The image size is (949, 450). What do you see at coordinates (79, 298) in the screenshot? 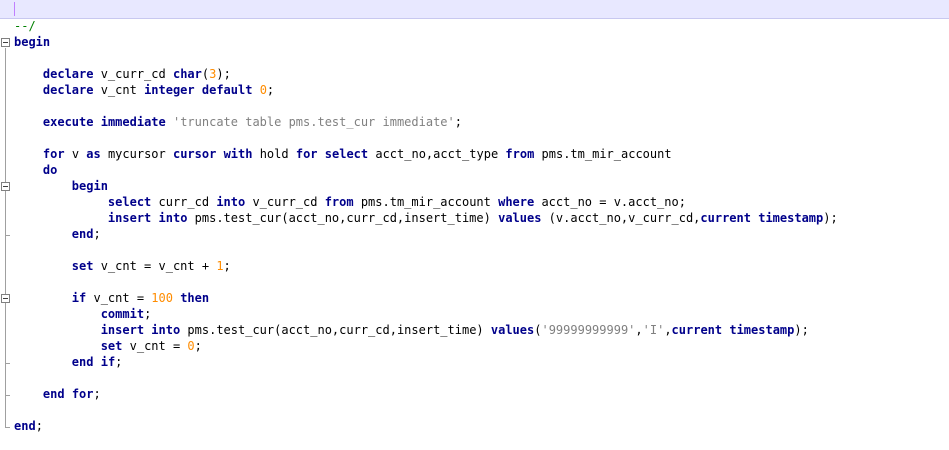
I see `keyword-token: if` at bounding box center [79, 298].